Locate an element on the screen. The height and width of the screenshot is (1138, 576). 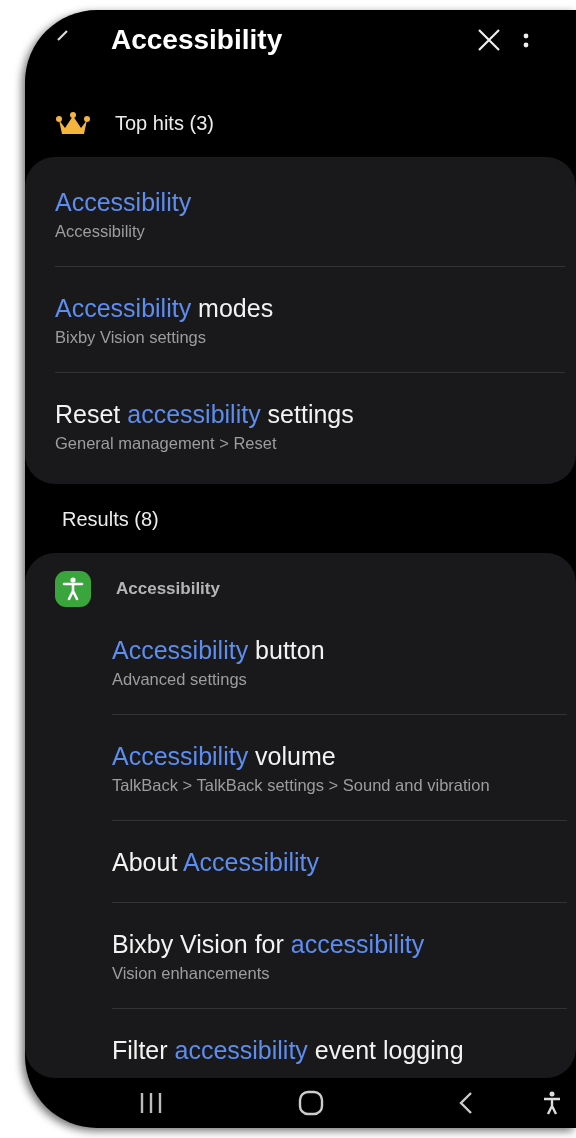
search-result: Reset accessibility settings General management > Reset is located at coordinates (310, 425).